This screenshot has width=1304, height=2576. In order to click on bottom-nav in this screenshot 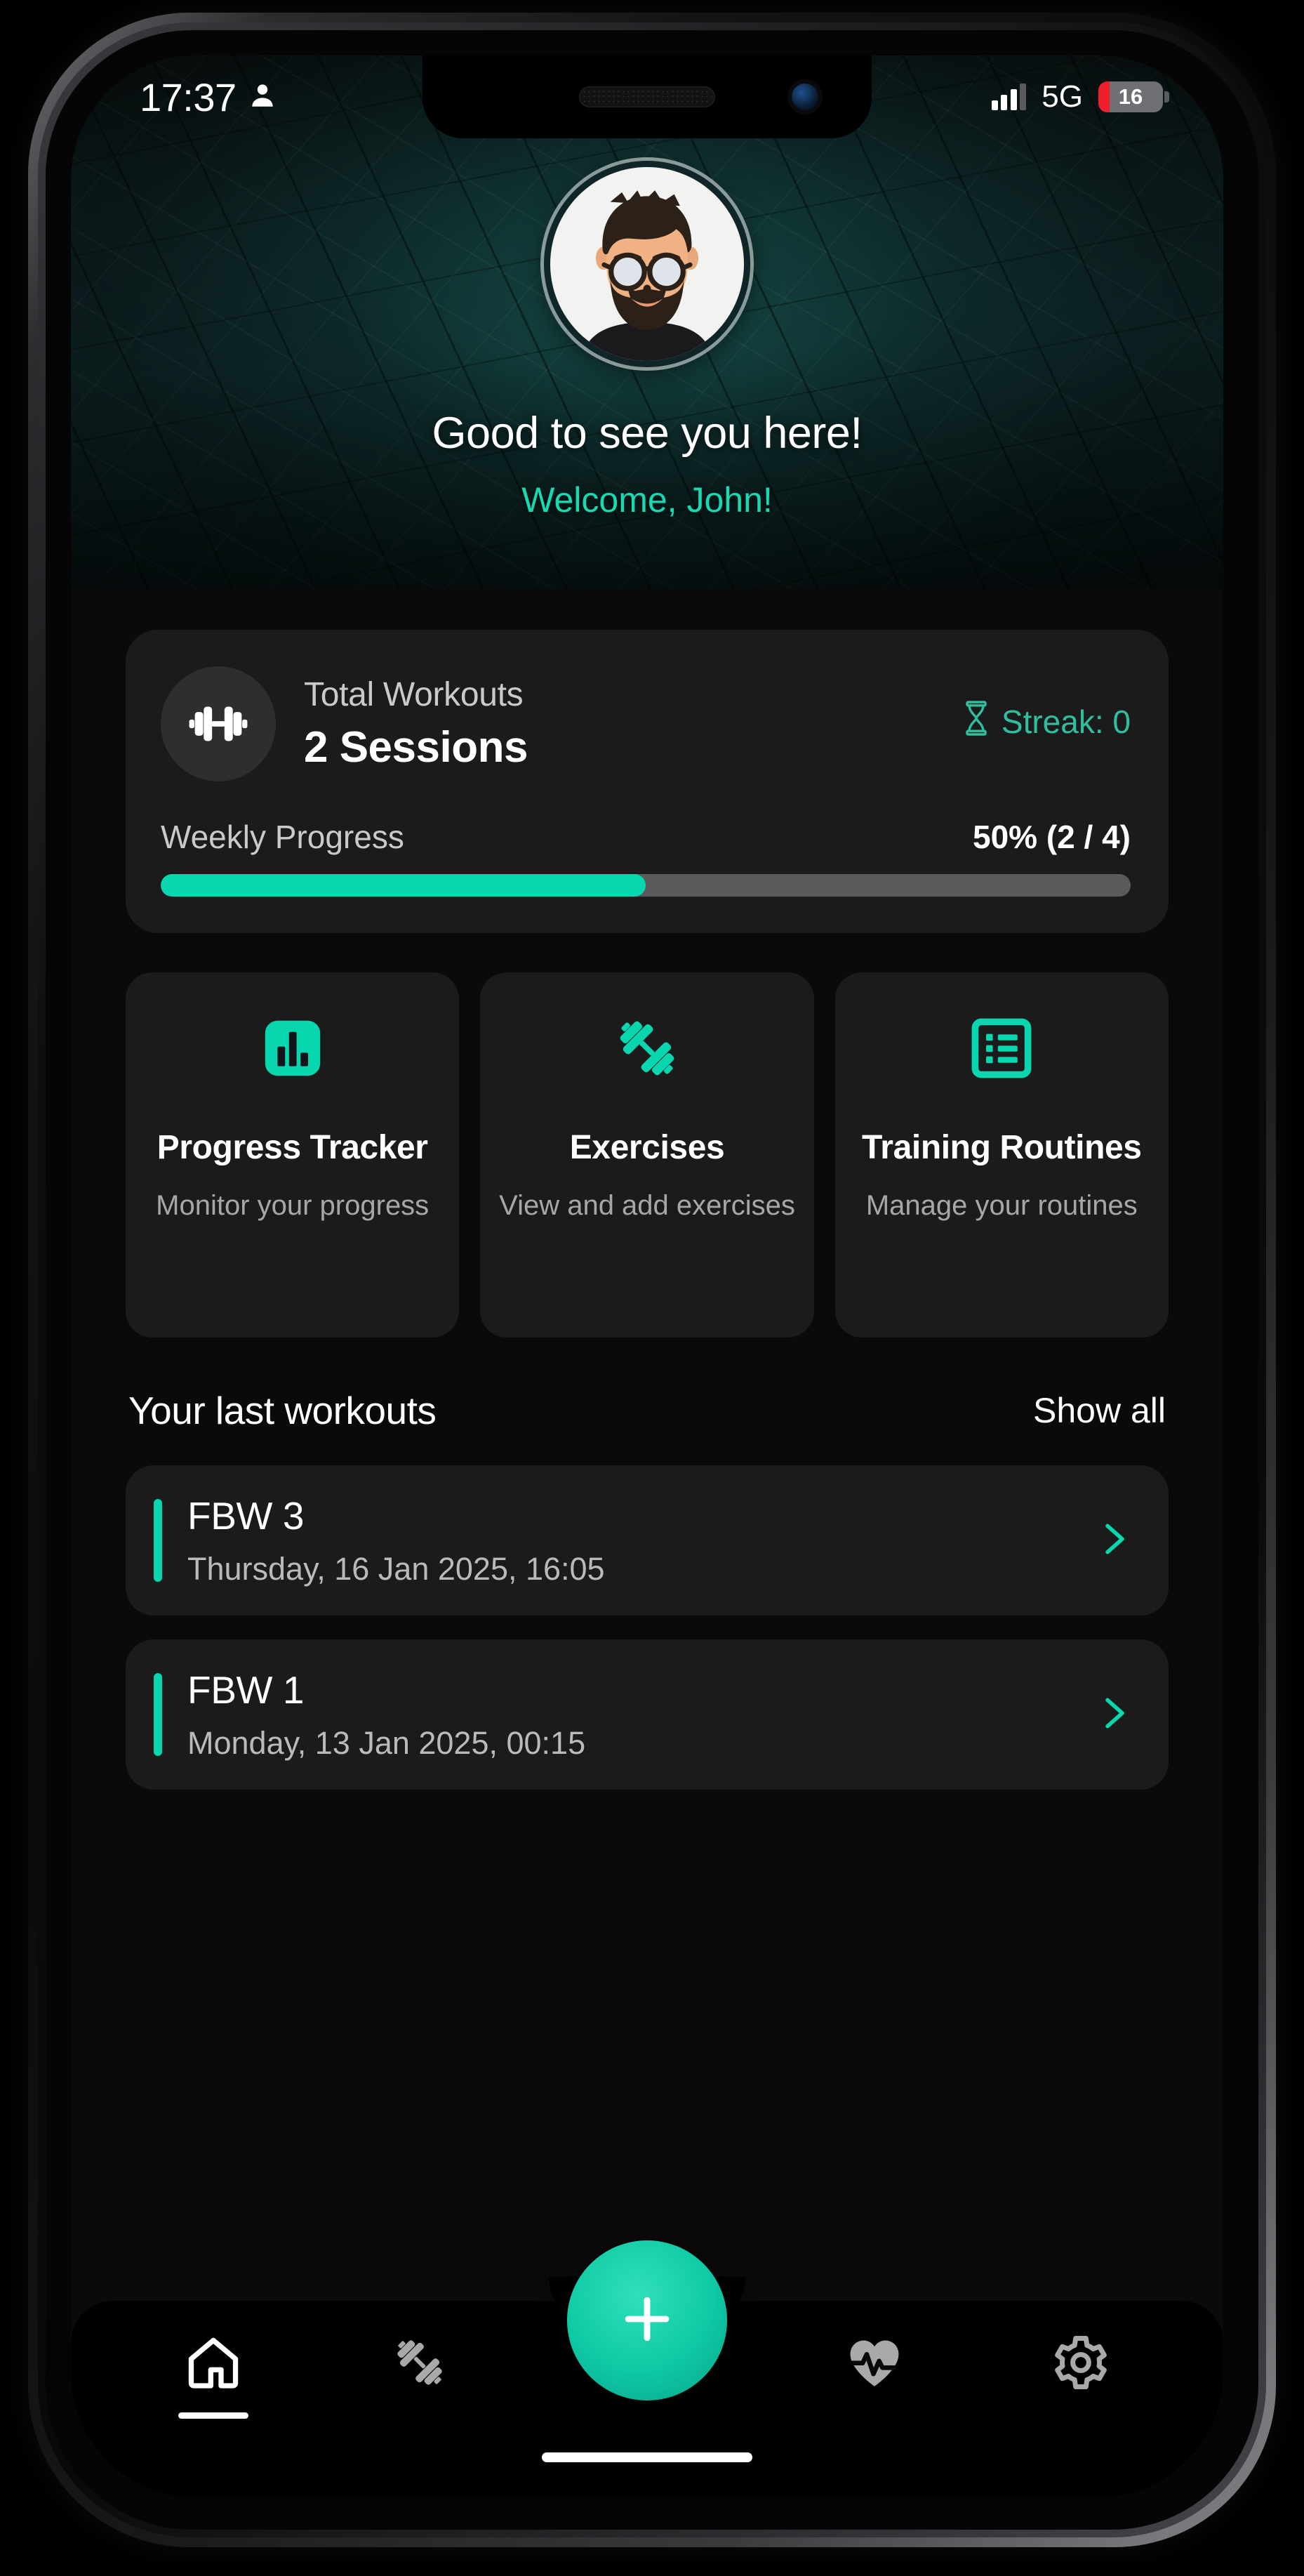, I will do `click(647, 2368)`.